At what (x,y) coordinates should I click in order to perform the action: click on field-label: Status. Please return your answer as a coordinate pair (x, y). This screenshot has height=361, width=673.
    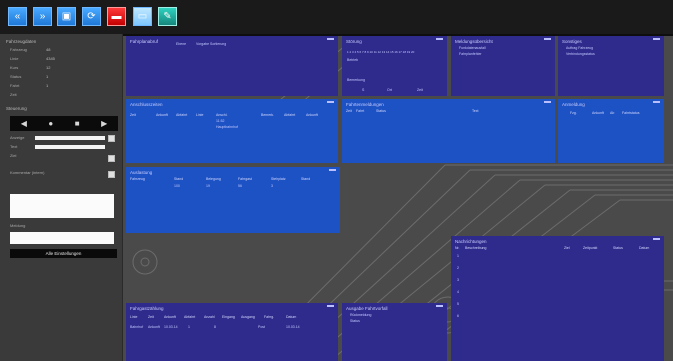
    Looking at the image, I should click on (16, 76).